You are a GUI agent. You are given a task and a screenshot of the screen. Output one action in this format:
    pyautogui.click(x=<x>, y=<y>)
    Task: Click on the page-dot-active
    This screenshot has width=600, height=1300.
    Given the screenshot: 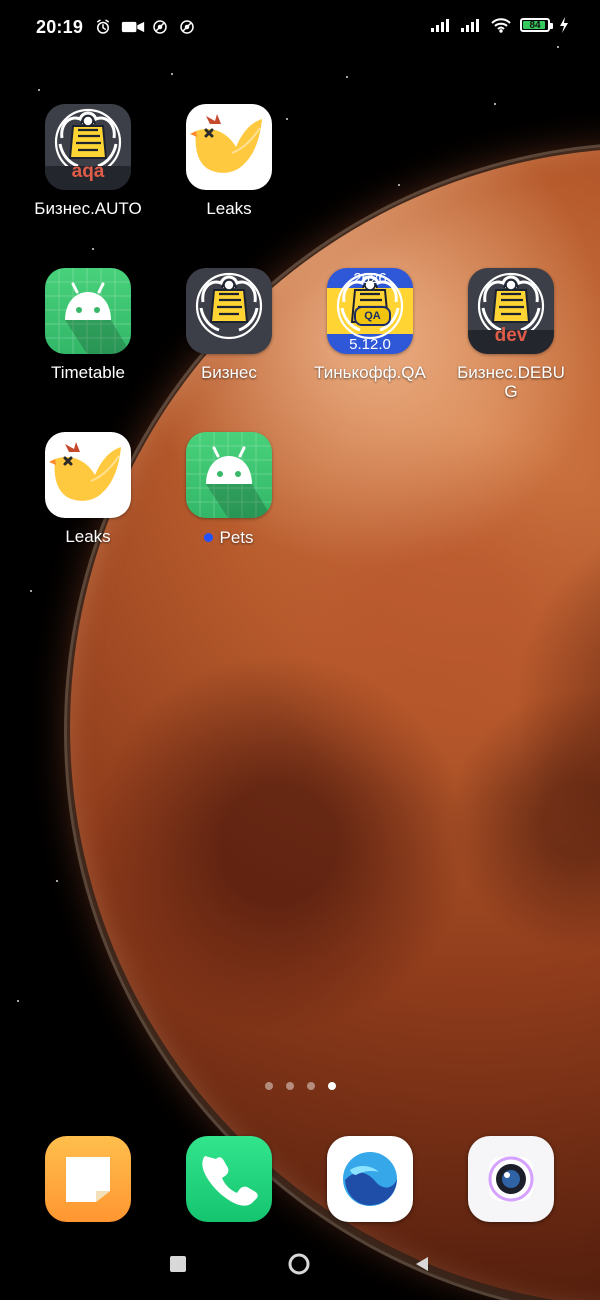 What is the action you would take?
    pyautogui.click(x=331, y=1086)
    